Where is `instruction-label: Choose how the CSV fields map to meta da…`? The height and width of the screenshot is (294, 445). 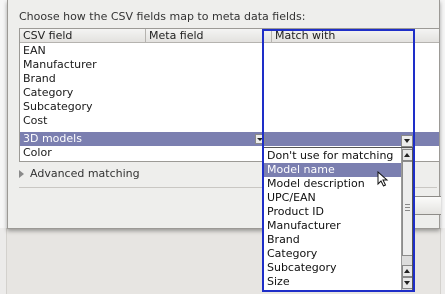 instruction-label: Choose how the CSV fields map to meta da… is located at coordinates (162, 16).